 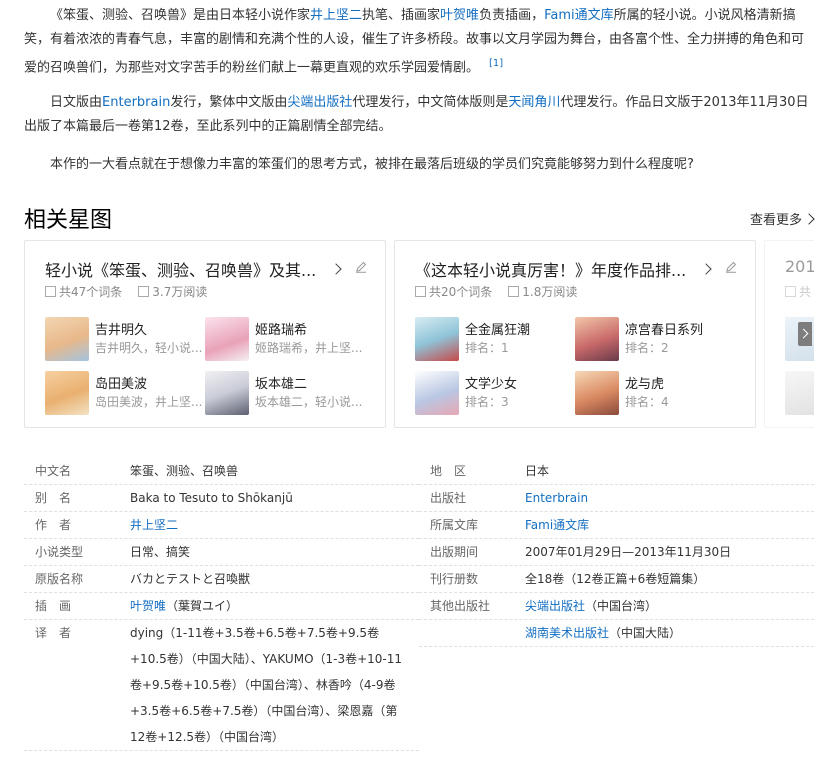 What do you see at coordinates (190, 579) in the screenshot?
I see `info-value: バカとテストと召喚獣` at bounding box center [190, 579].